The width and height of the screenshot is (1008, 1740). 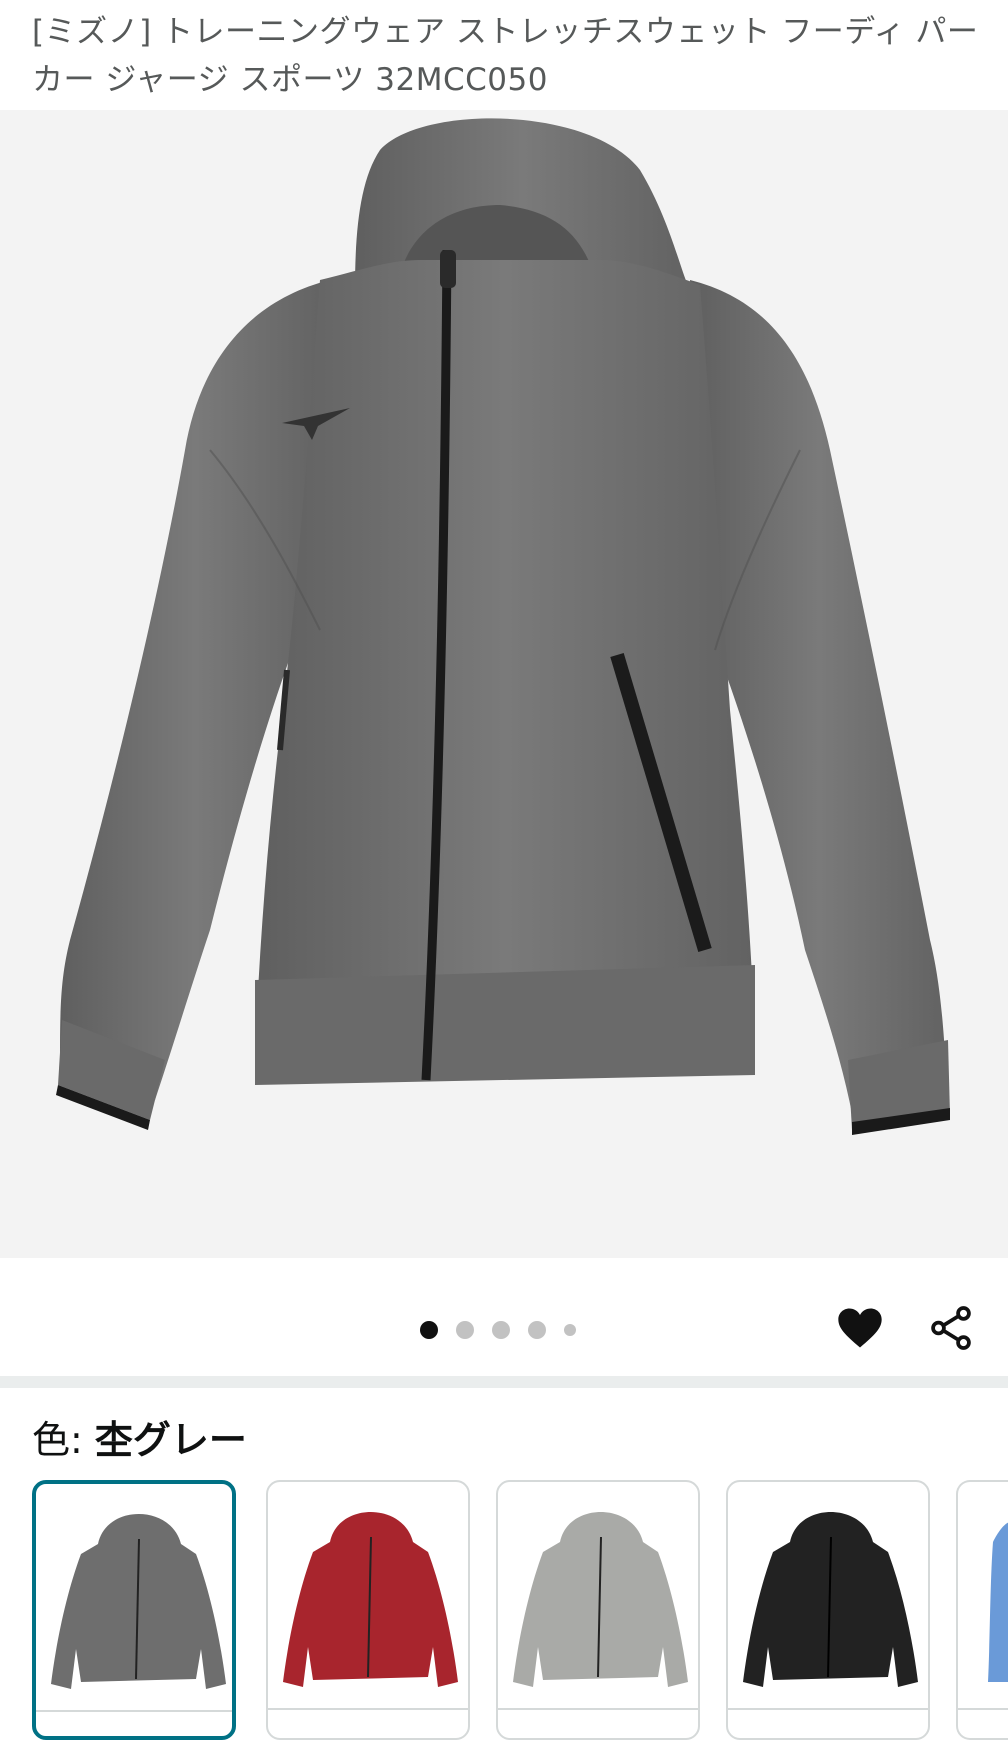 I want to click on gray-hoodie-thumbnail, so click(x=138, y=1601).